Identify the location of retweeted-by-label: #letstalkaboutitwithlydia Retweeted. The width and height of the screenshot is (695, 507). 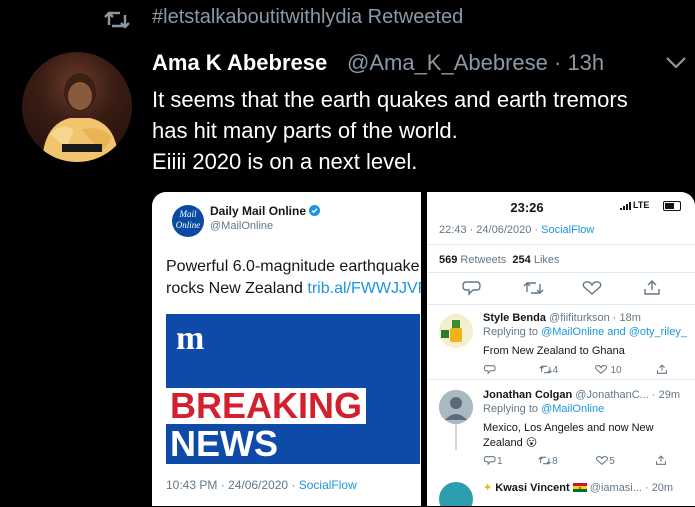
(307, 17).